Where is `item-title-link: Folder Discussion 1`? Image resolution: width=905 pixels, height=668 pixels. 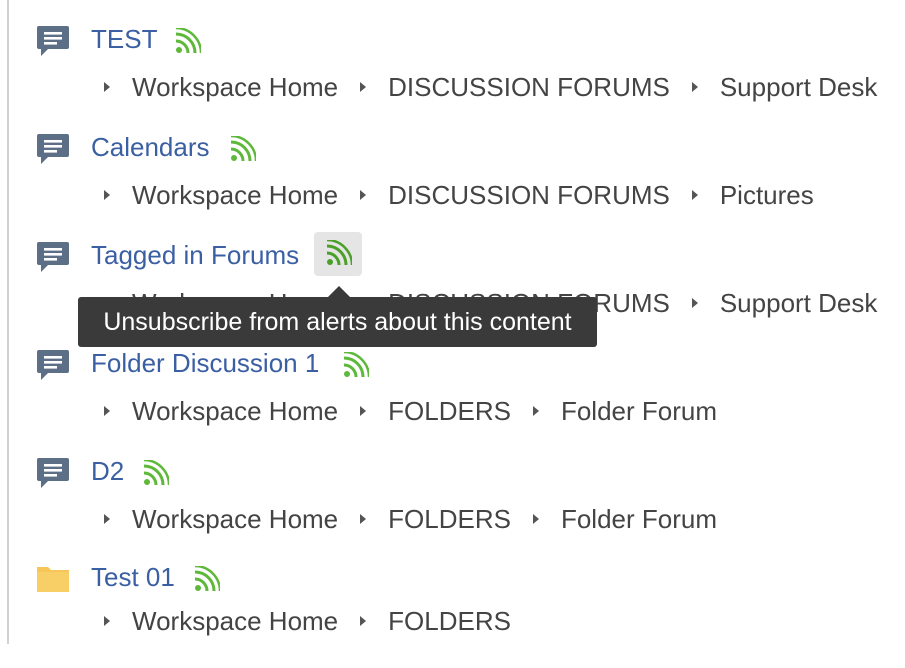
item-title-link: Folder Discussion 1 is located at coordinates (205, 363).